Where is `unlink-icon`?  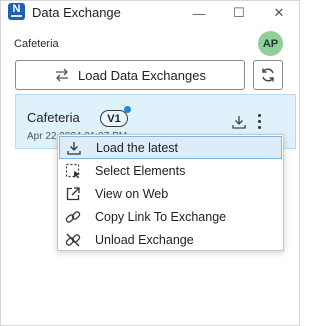
unlink-icon is located at coordinates (73, 239).